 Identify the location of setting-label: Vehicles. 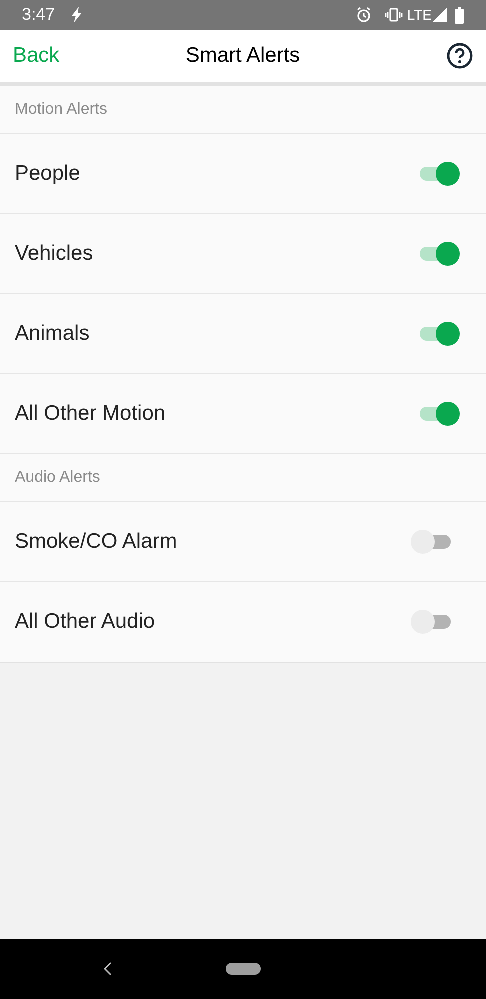
(54, 253).